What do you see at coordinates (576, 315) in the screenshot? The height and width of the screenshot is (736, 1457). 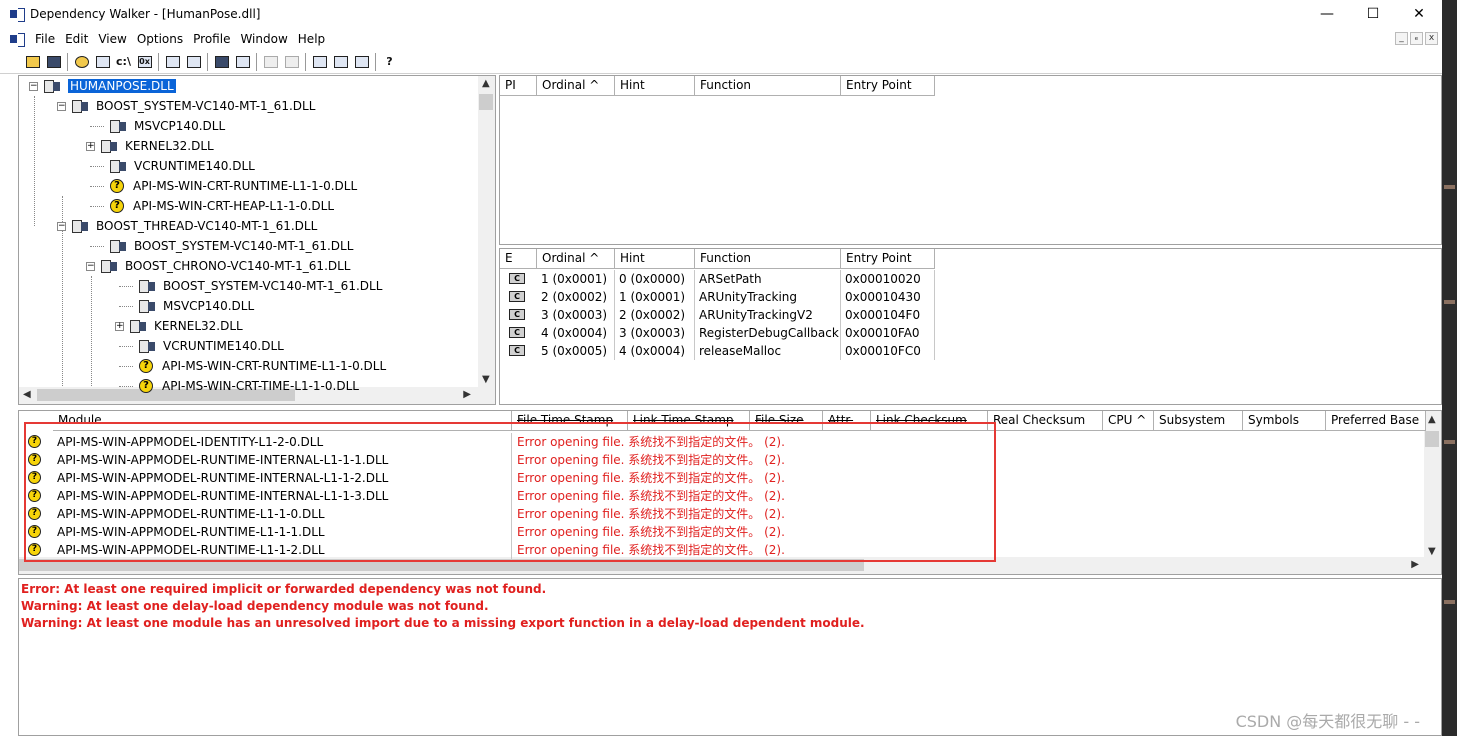 I see `export-ordinal-cell: 3 (0x0003)` at bounding box center [576, 315].